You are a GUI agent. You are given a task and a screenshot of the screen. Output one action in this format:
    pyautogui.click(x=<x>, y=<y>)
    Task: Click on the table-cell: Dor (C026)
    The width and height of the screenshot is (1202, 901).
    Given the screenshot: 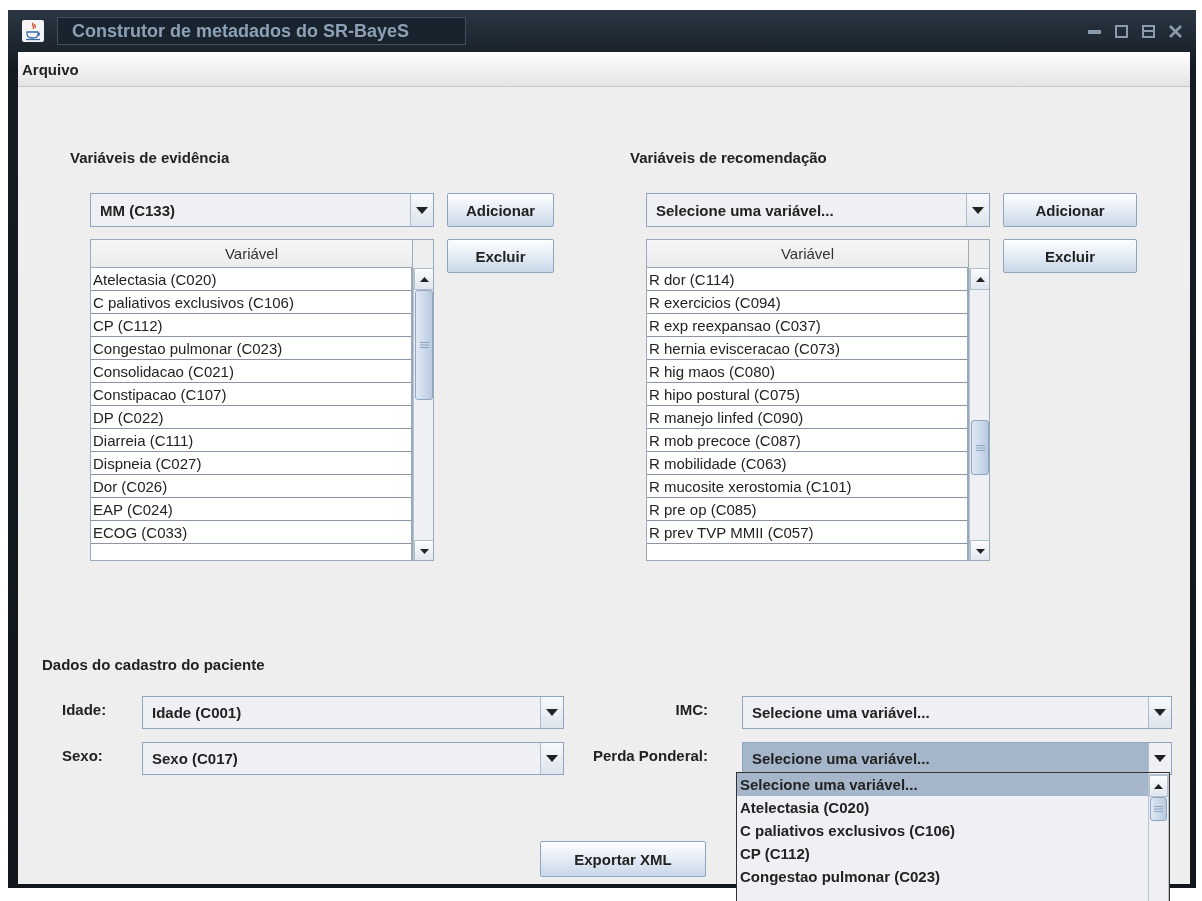 What is the action you would take?
    pyautogui.click(x=251, y=486)
    